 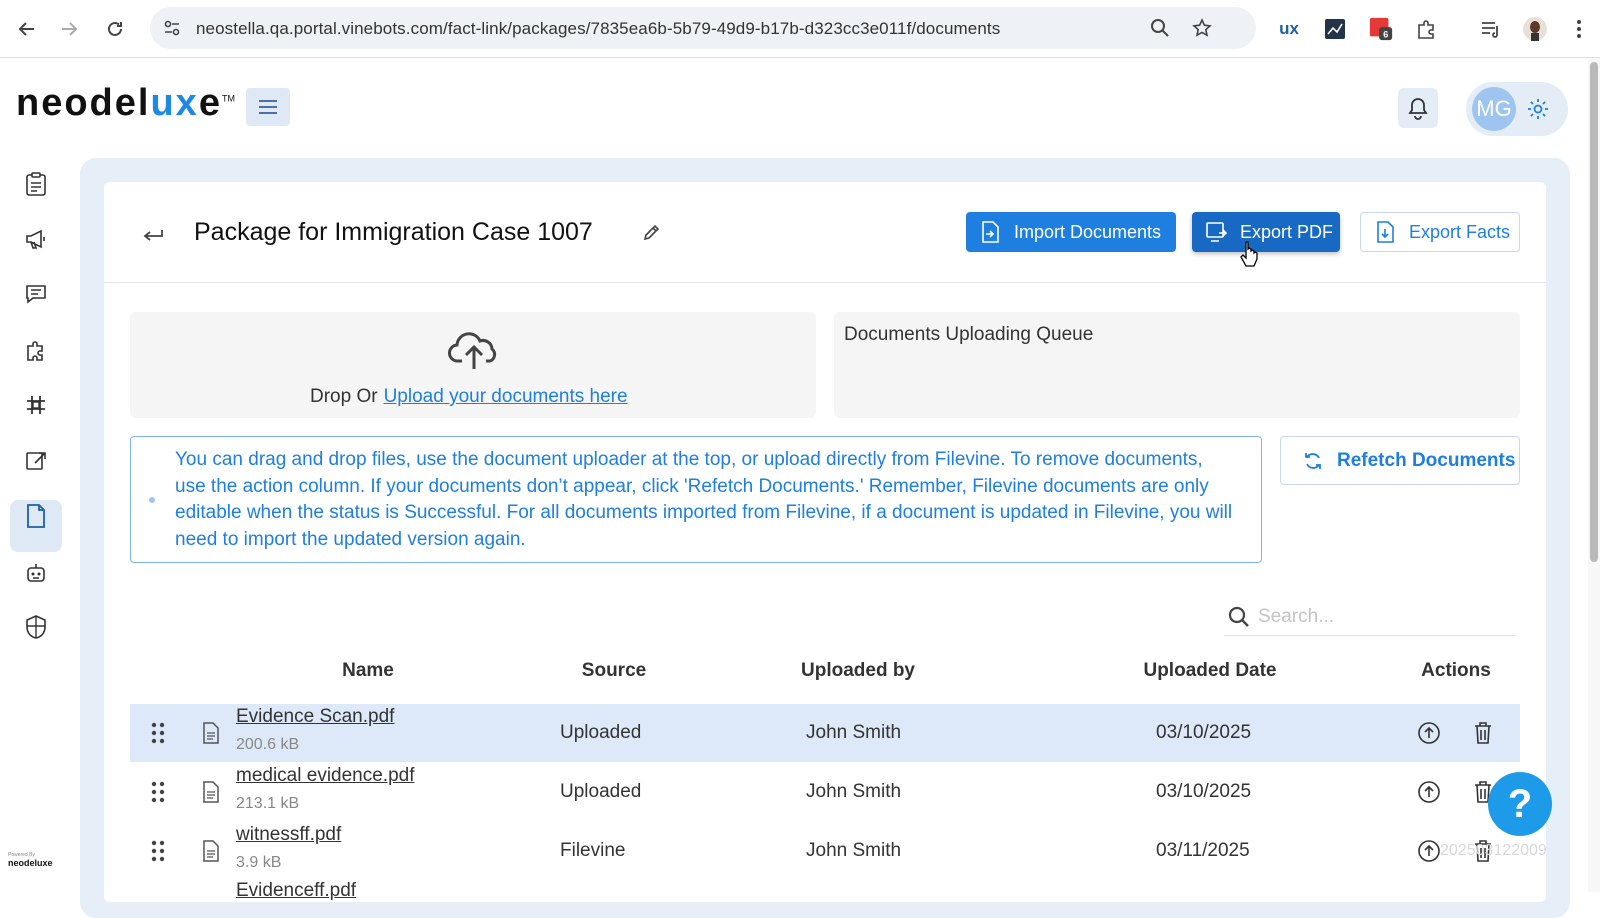 I want to click on scrollbar-thumb, so click(x=1594, y=312).